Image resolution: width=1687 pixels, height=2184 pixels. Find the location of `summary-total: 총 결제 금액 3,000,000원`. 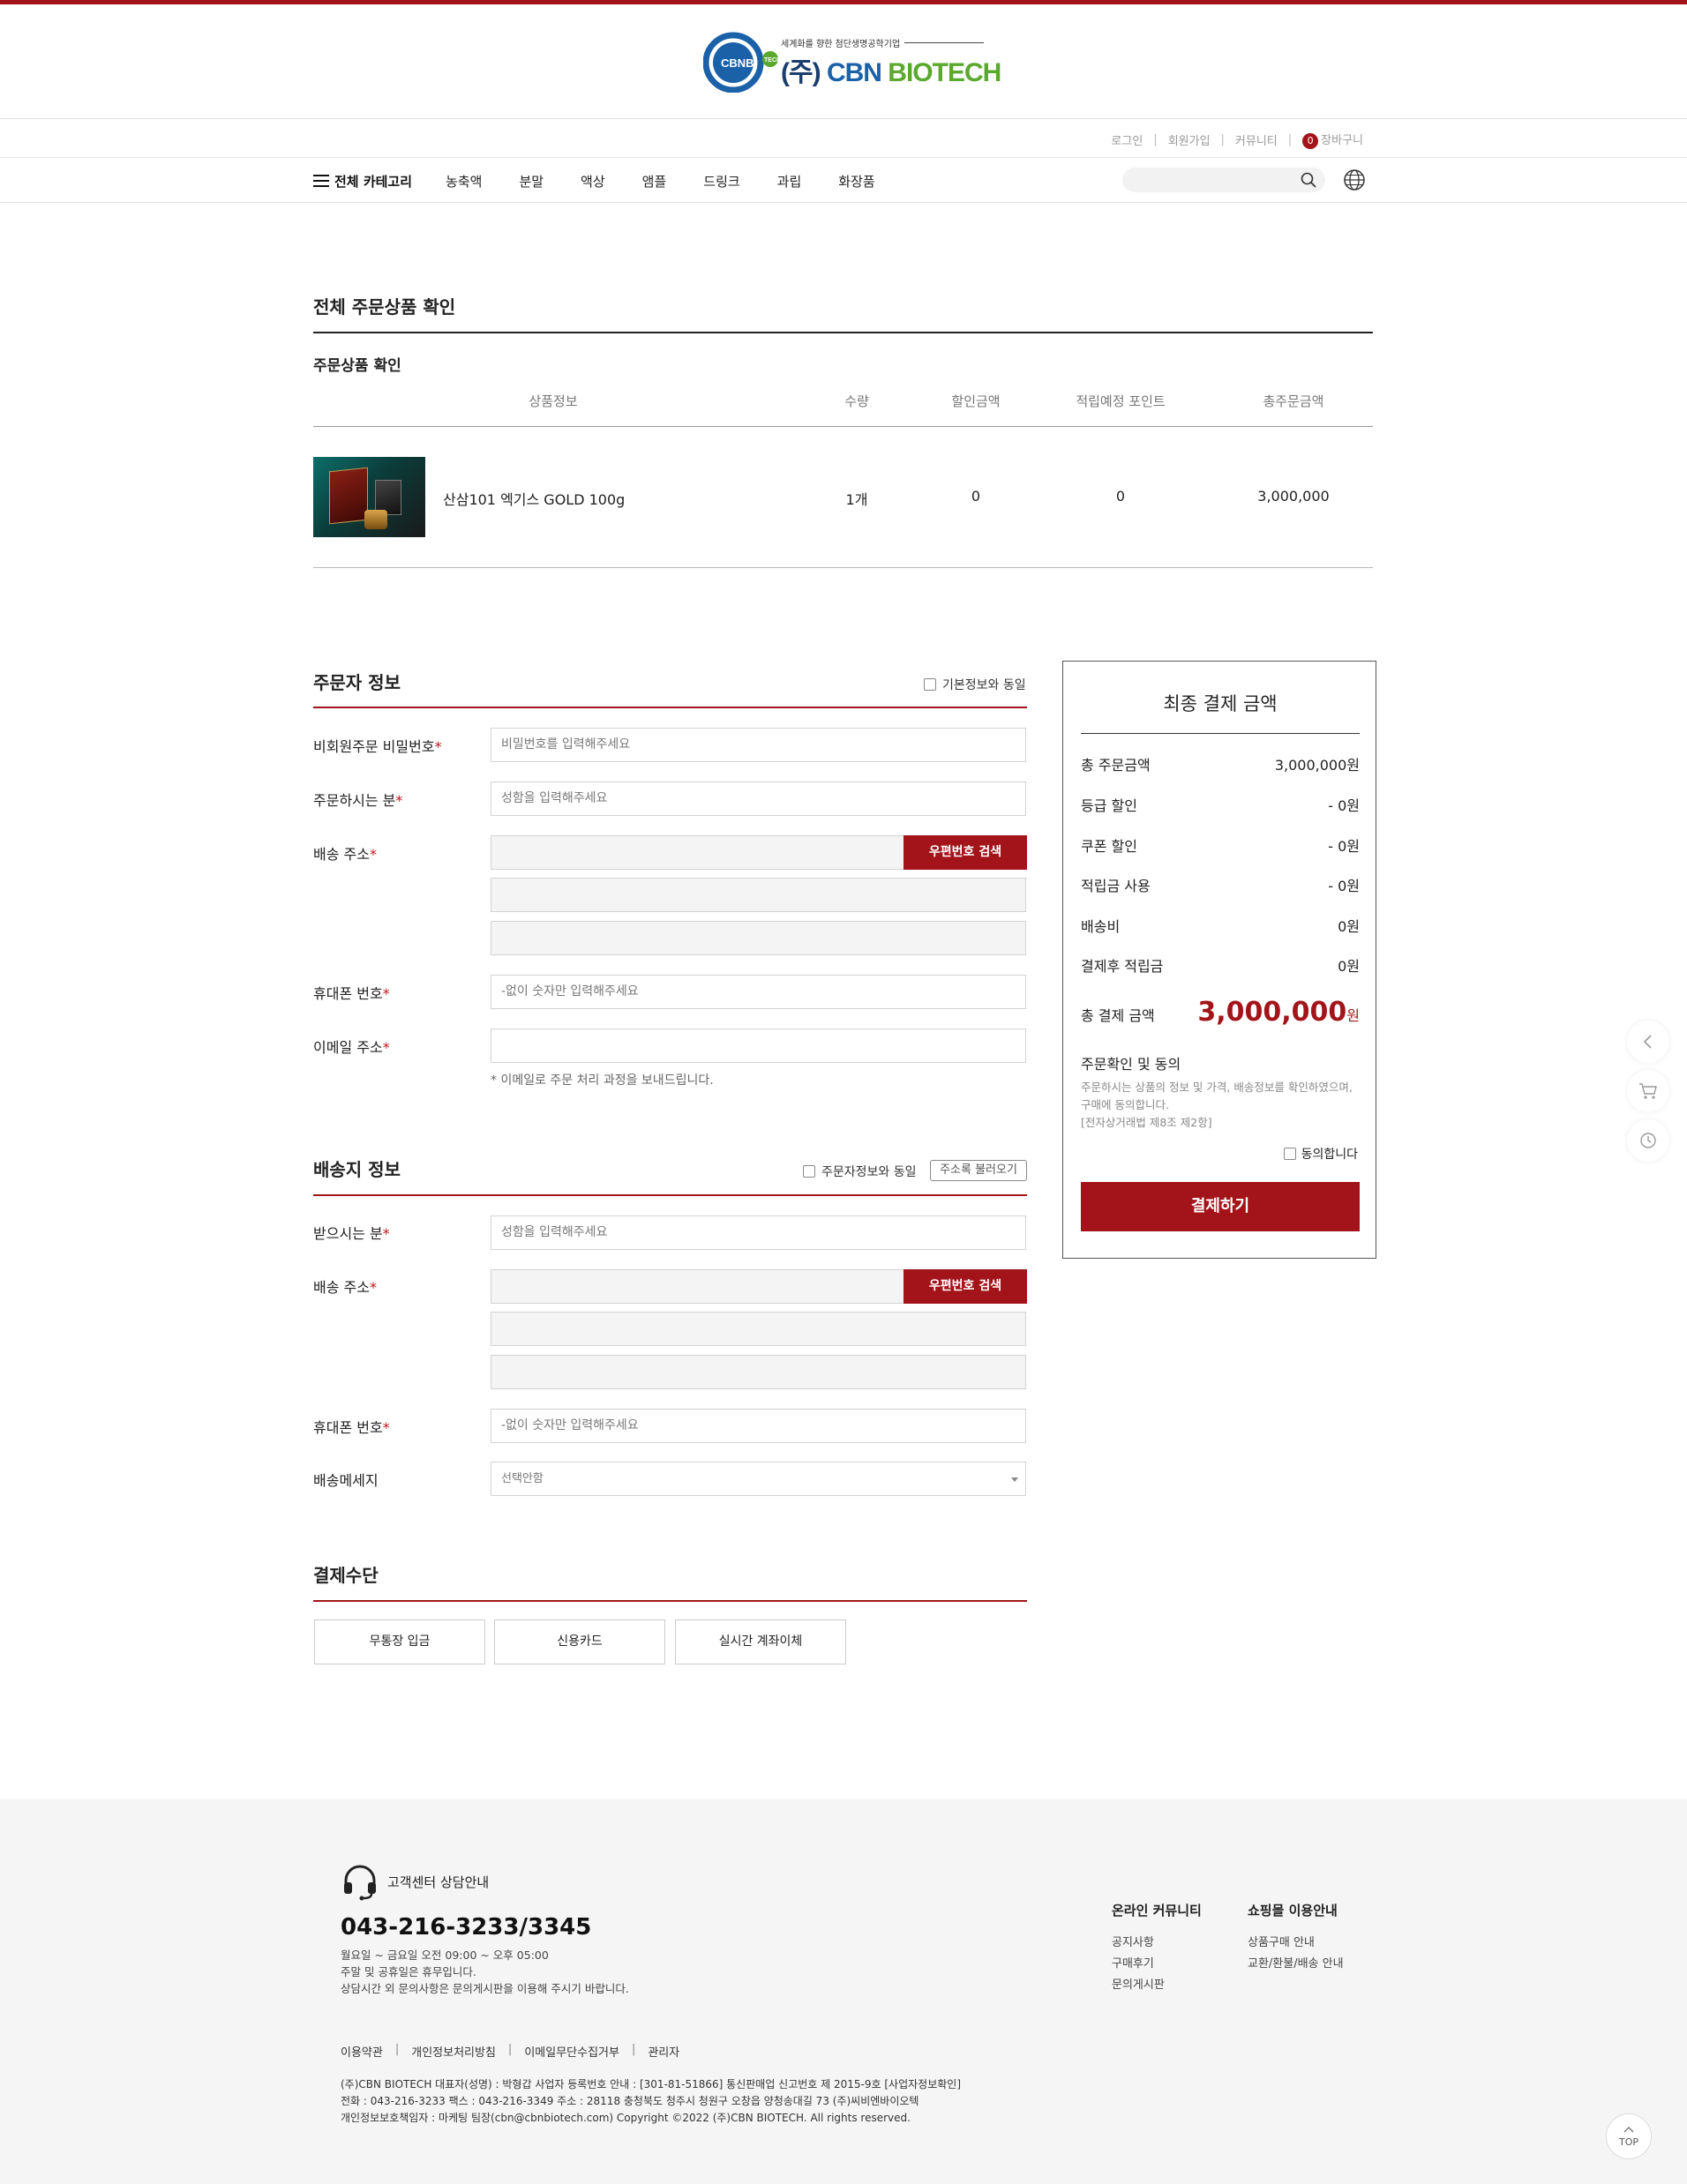

summary-total: 총 결제 금액 3,000,000원 is located at coordinates (1220, 1012).